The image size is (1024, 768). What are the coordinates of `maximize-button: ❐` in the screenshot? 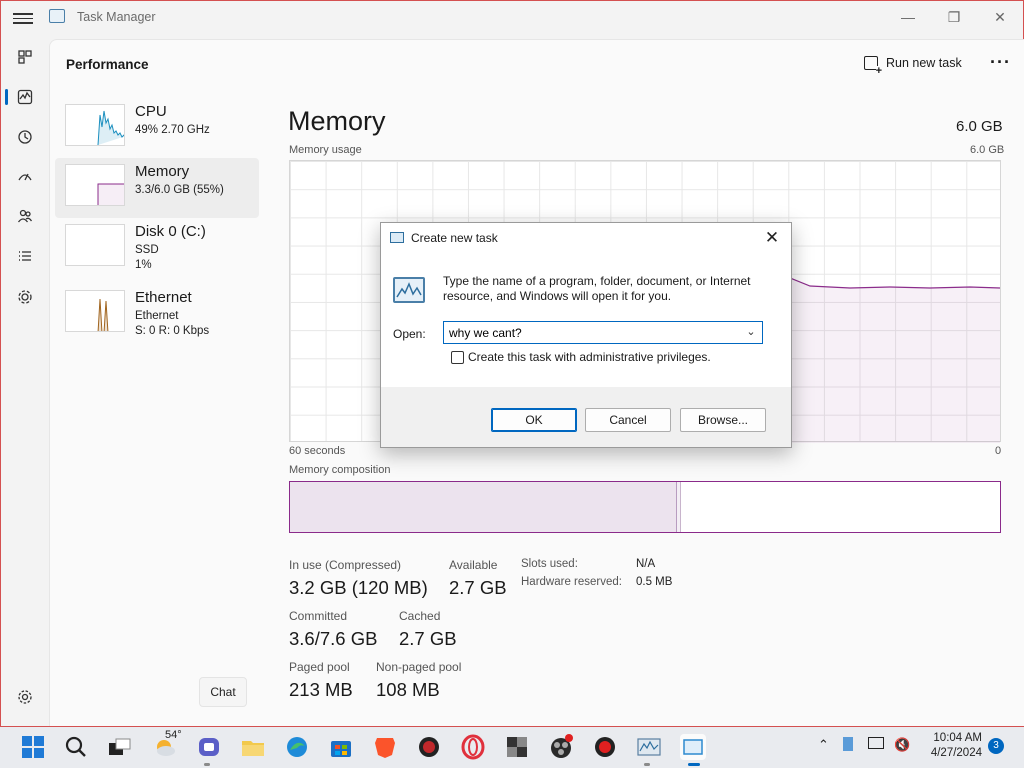 It's located at (954, 17).